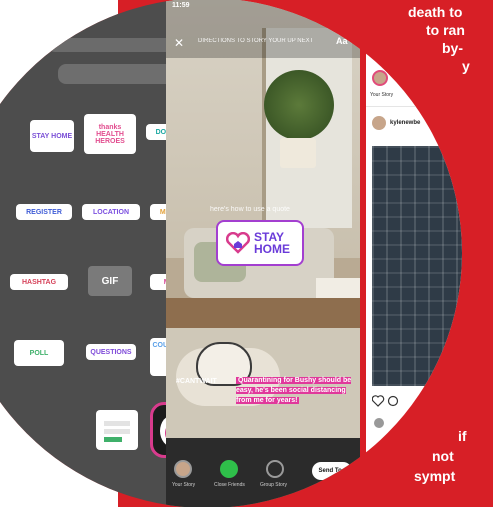  What do you see at coordinates (379, 123) in the screenshot?
I see `post-avatar` at bounding box center [379, 123].